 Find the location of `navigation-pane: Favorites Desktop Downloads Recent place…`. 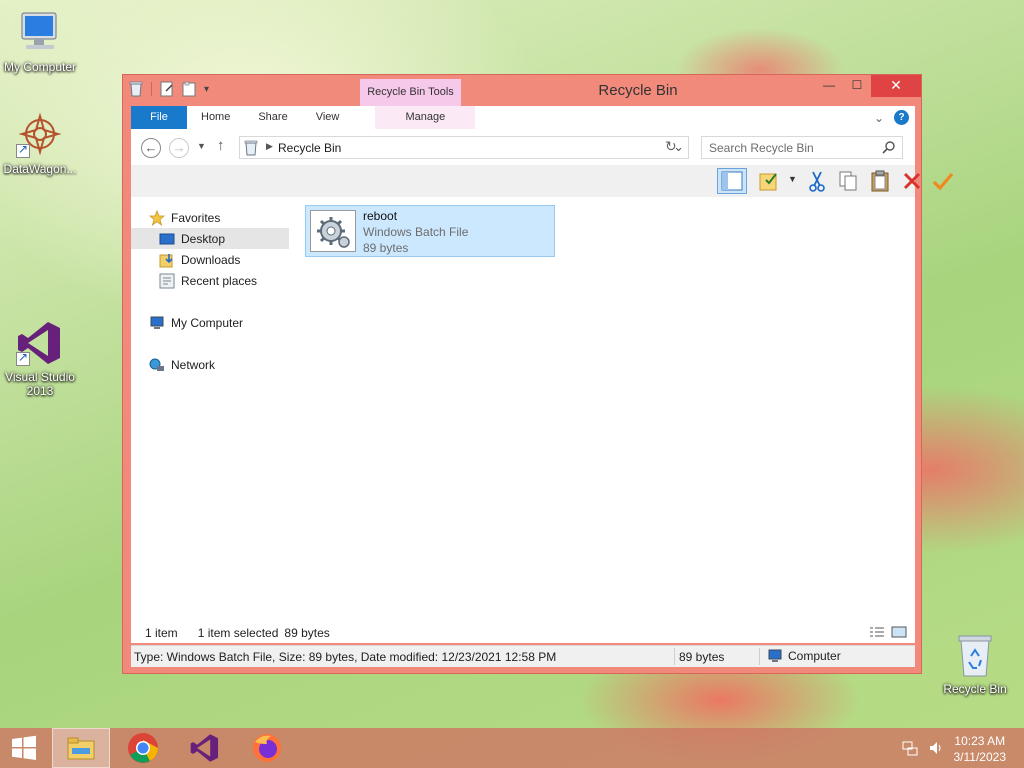

navigation-pane: Favorites Desktop Downloads Recent place… is located at coordinates (211, 420).